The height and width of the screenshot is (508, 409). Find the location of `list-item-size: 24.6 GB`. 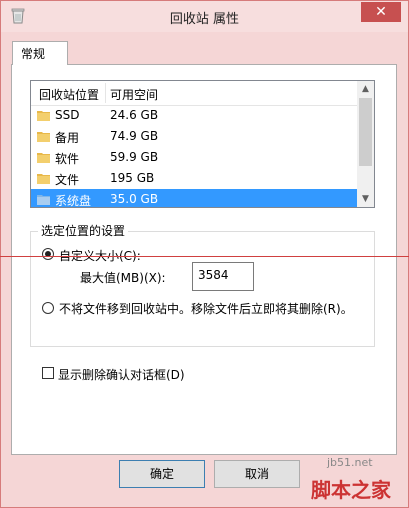

list-item-size: 24.6 GB is located at coordinates (134, 115).